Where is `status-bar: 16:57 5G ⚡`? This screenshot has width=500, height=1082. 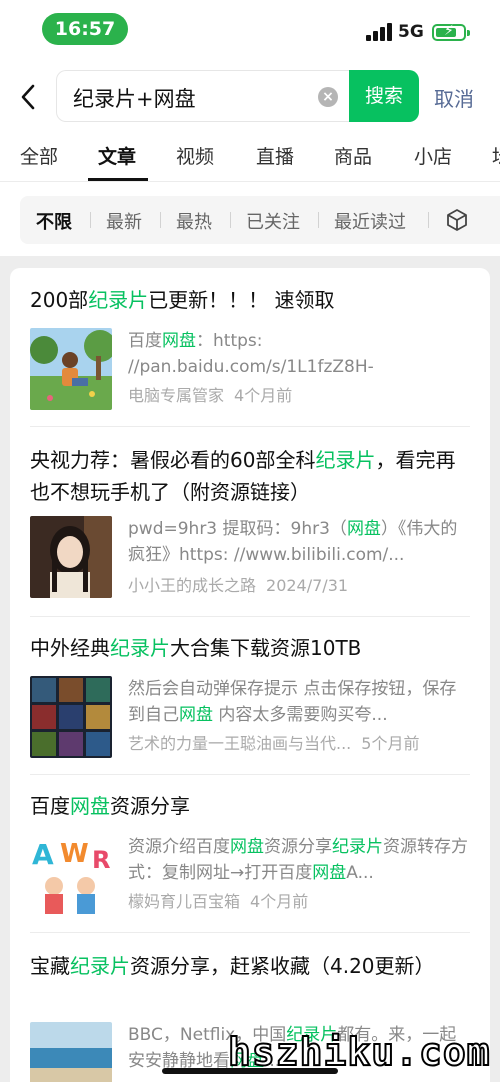 status-bar: 16:57 5G ⚡ is located at coordinates (250, 30).